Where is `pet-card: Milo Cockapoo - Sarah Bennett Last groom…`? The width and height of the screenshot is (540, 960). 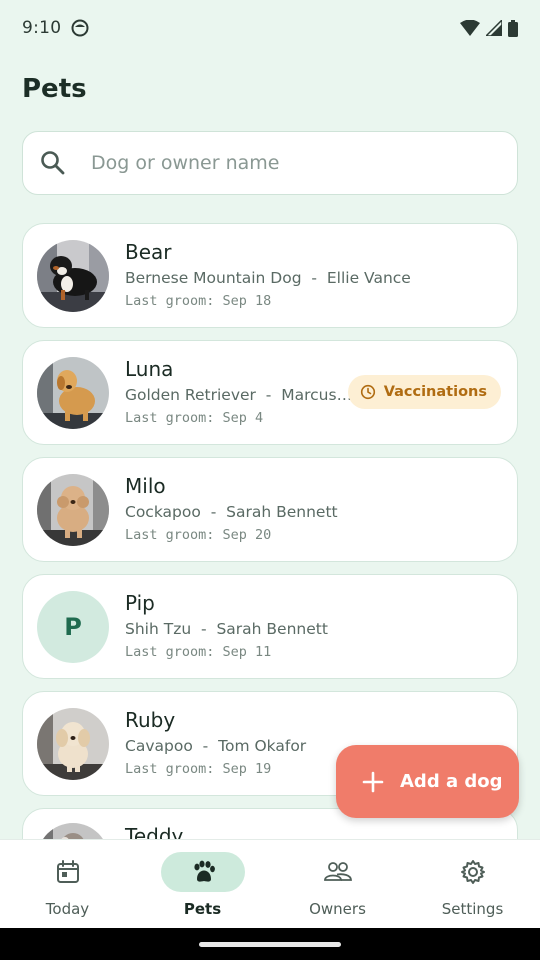 pet-card: Milo Cockapoo - Sarah Bennett Last groom… is located at coordinates (270, 509).